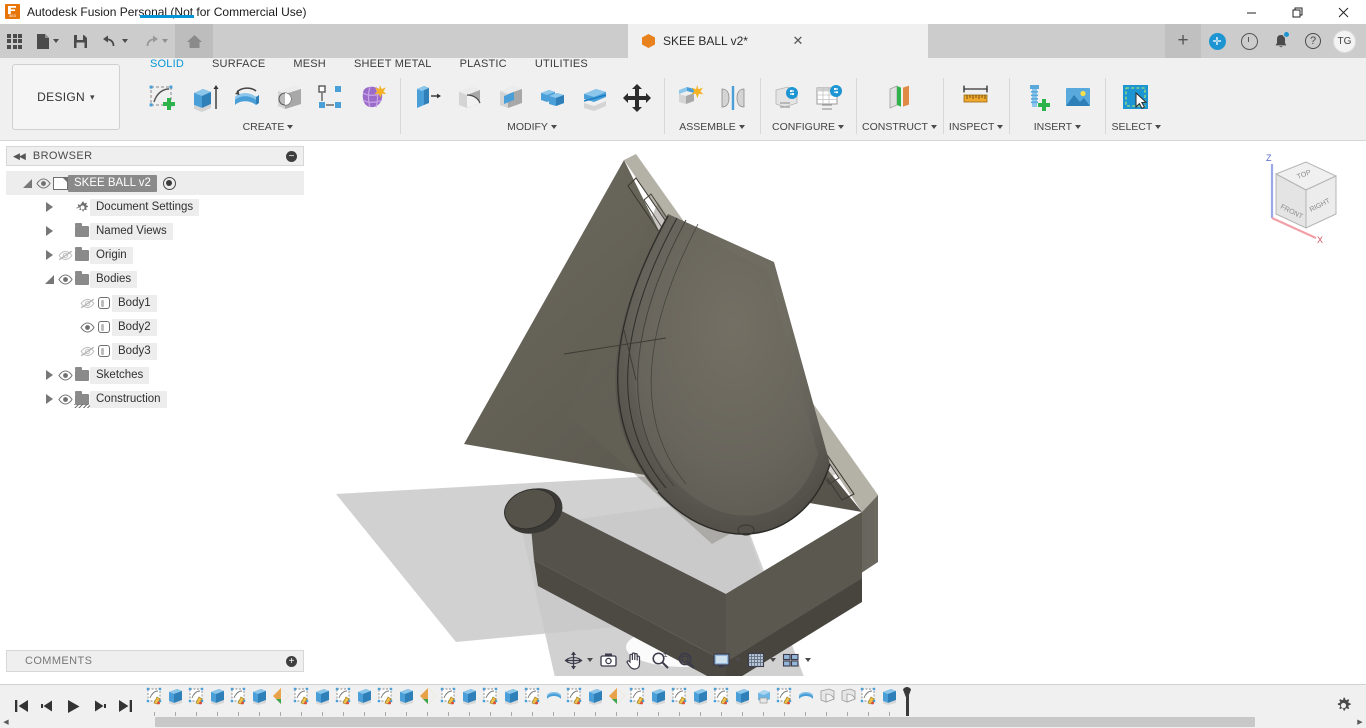 The height and width of the screenshot is (728, 1366). I want to click on panel-label: MODIFY, so click(532, 127).